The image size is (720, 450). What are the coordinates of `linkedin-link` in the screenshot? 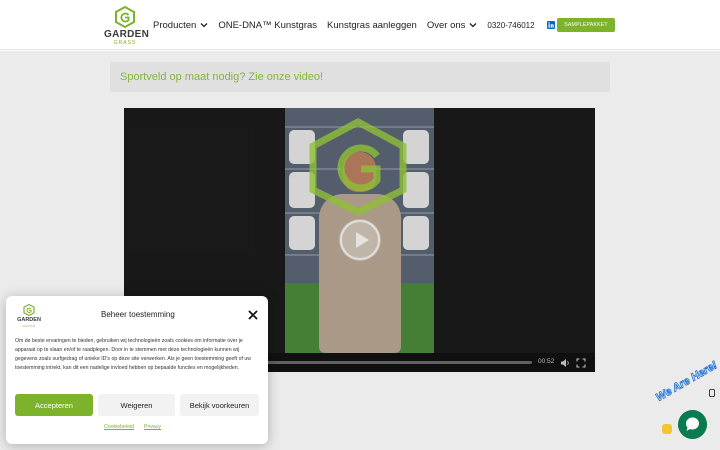 It's located at (550, 25).